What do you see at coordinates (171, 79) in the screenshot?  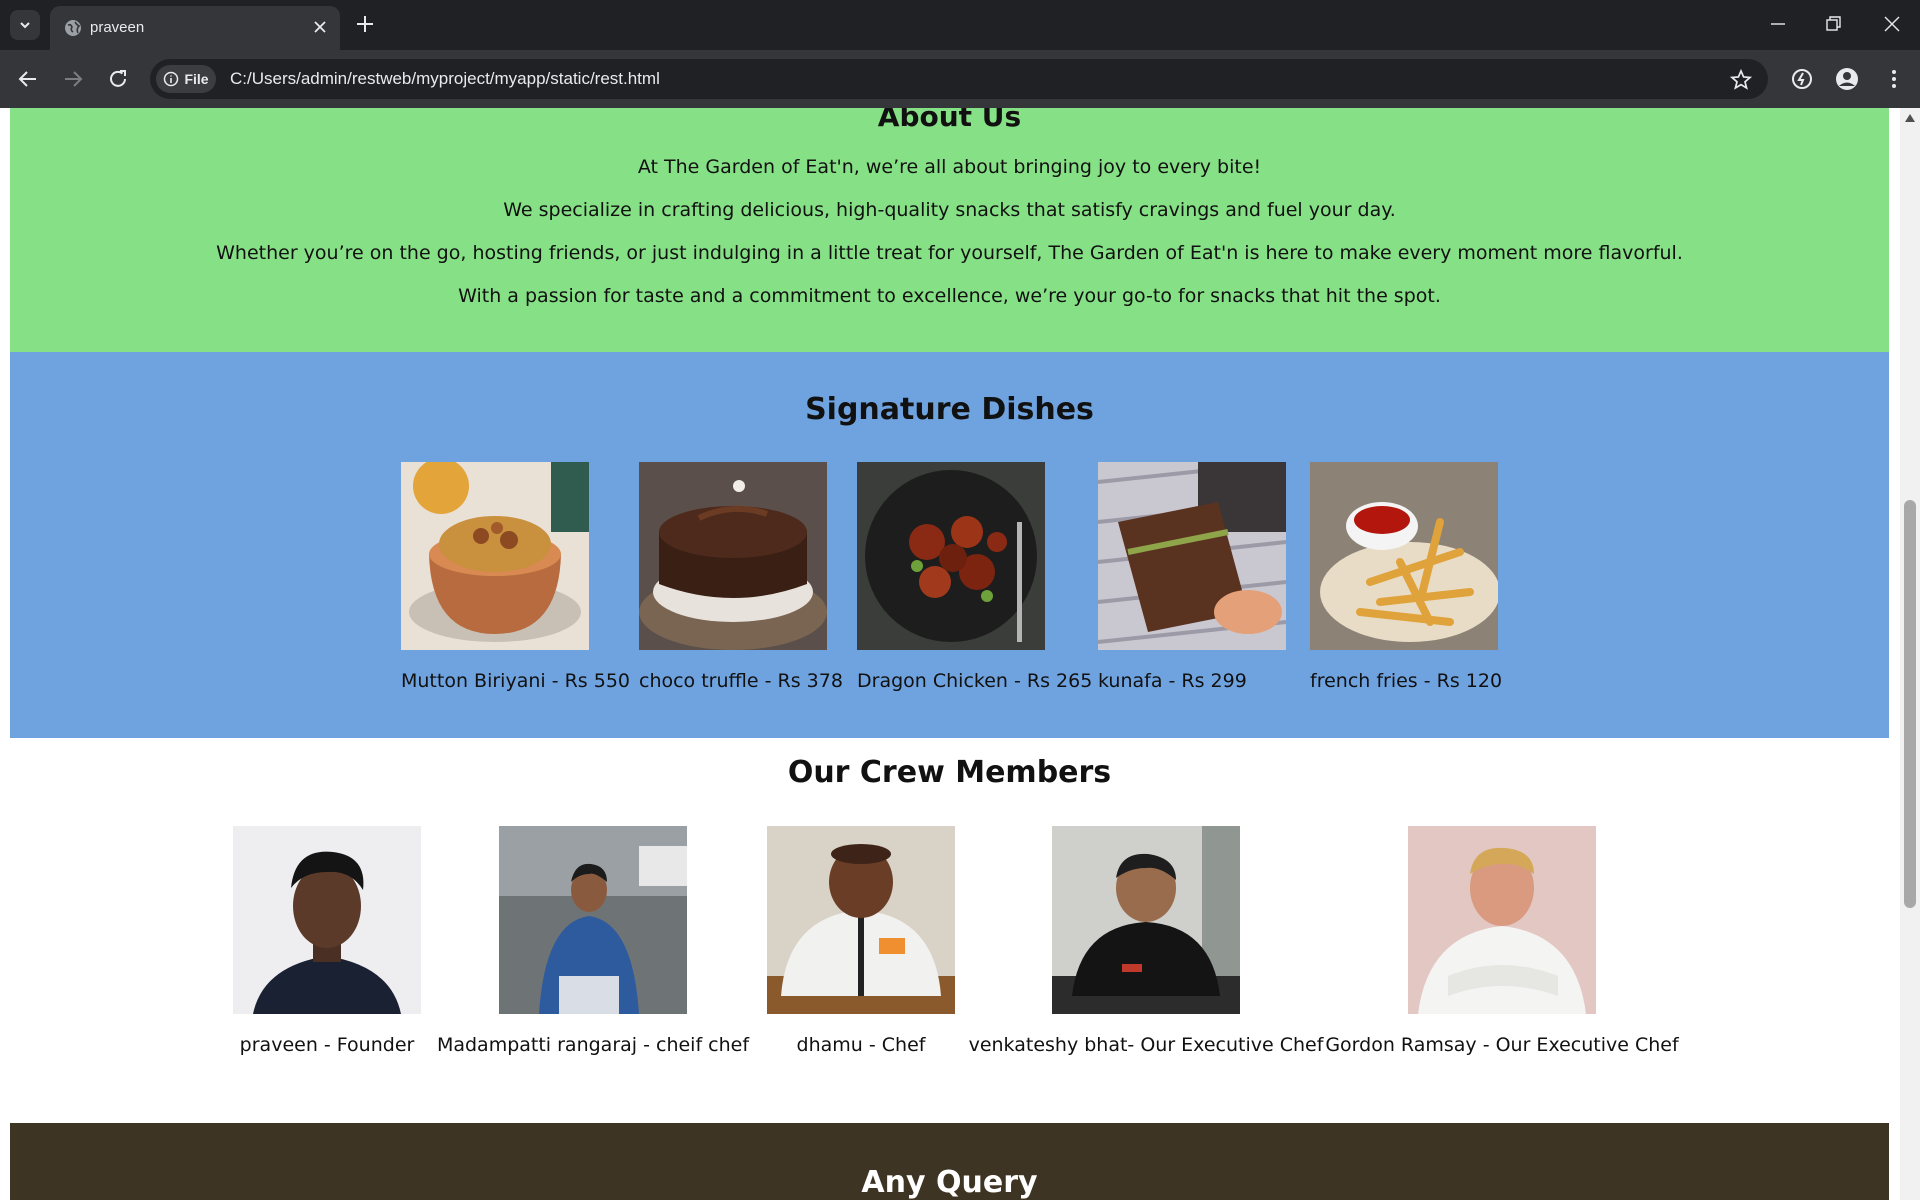 I see `info-icon` at bounding box center [171, 79].